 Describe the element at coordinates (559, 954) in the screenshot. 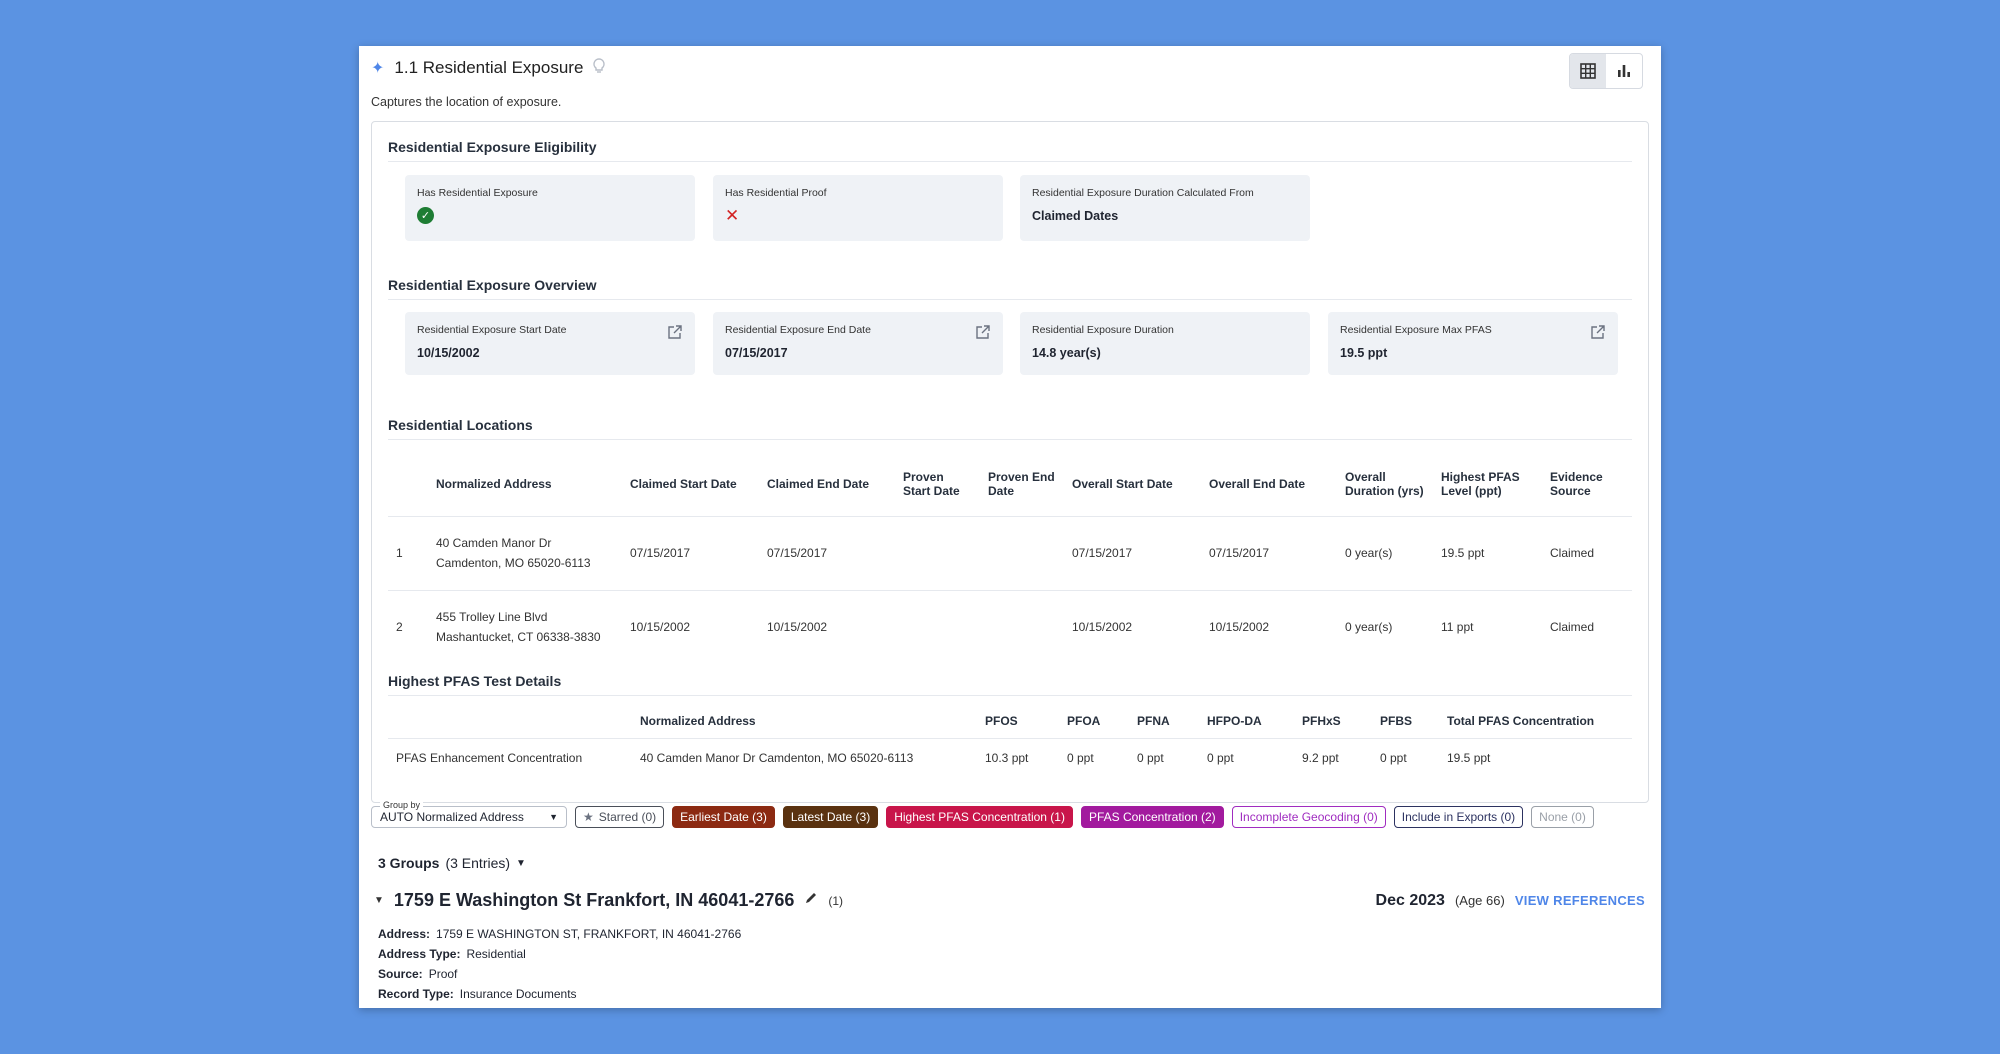

I see `detail-row: Address Type: Residential` at that location.